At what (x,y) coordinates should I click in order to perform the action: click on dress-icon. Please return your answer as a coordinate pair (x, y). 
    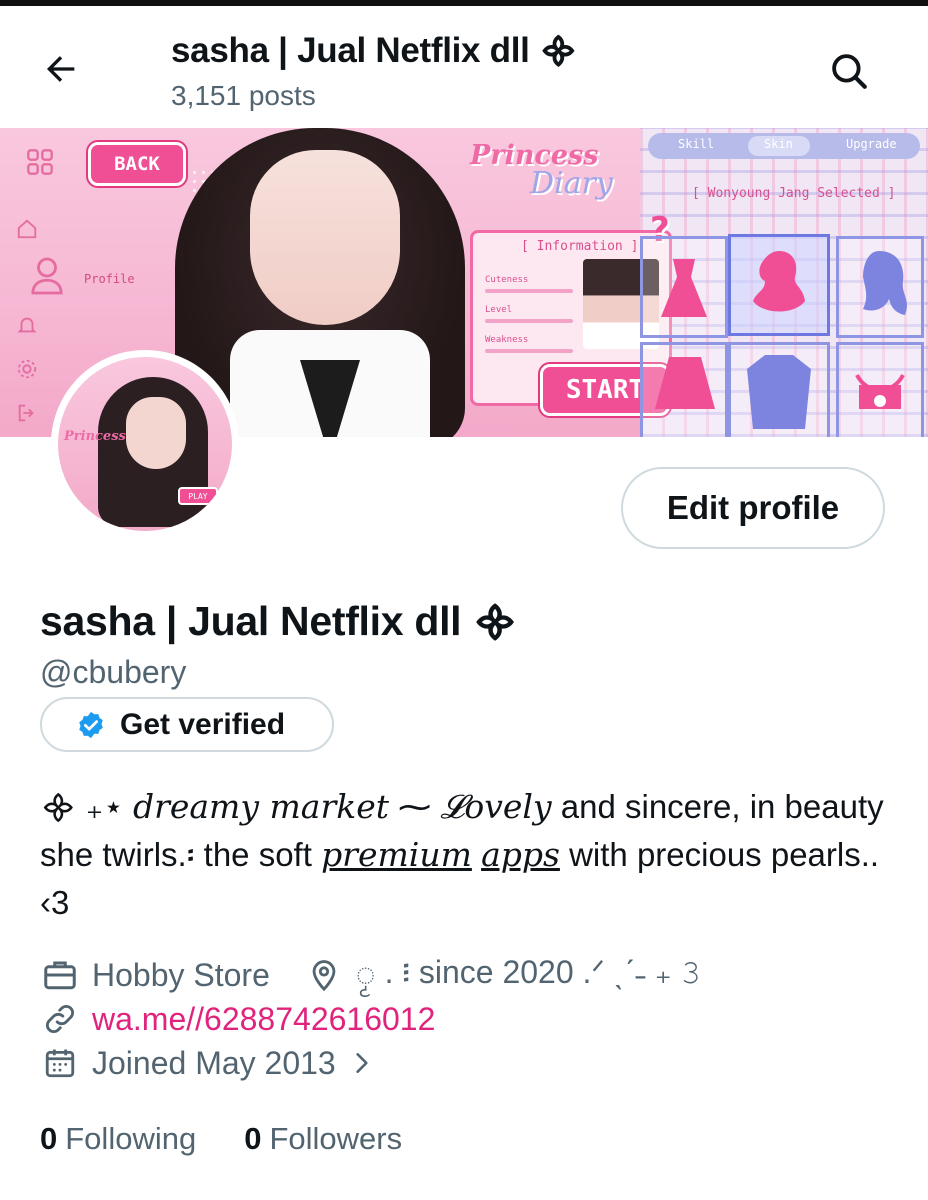
    Looking at the image, I should click on (684, 288).